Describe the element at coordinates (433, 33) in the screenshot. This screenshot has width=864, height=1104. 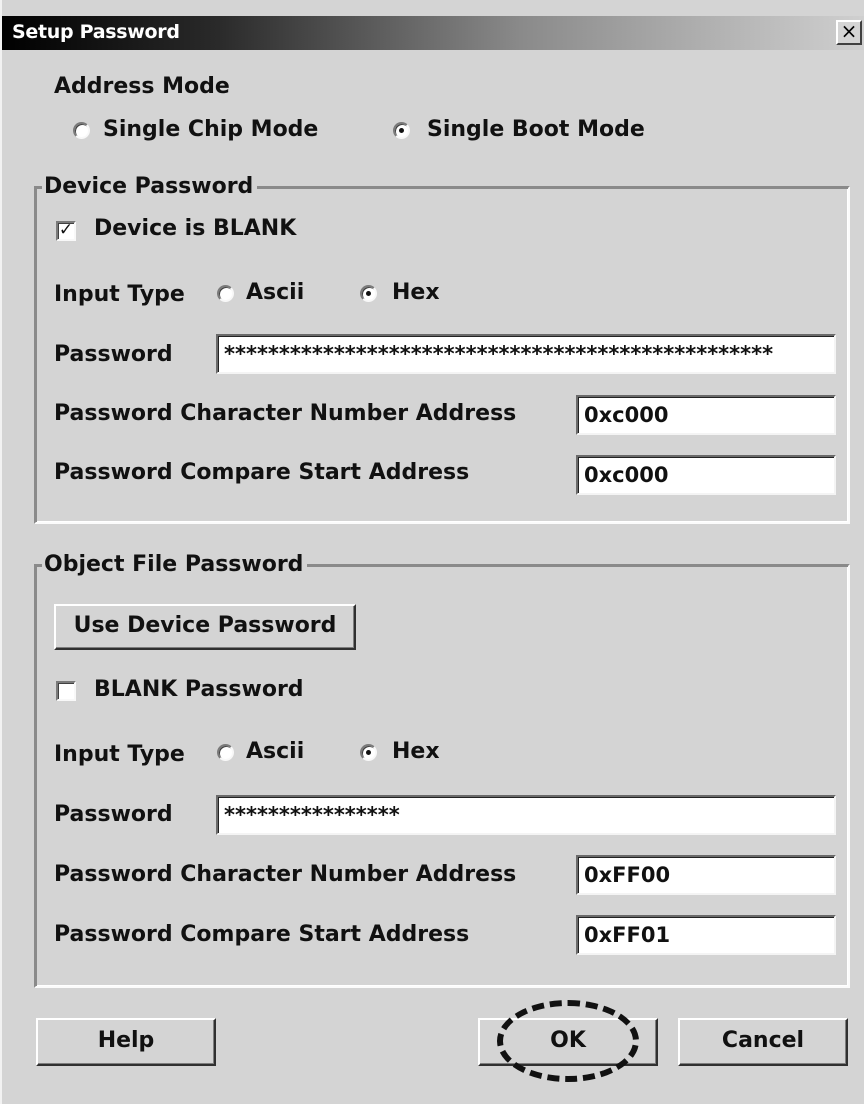
I see `title-bar: Setup Password ×` at that location.